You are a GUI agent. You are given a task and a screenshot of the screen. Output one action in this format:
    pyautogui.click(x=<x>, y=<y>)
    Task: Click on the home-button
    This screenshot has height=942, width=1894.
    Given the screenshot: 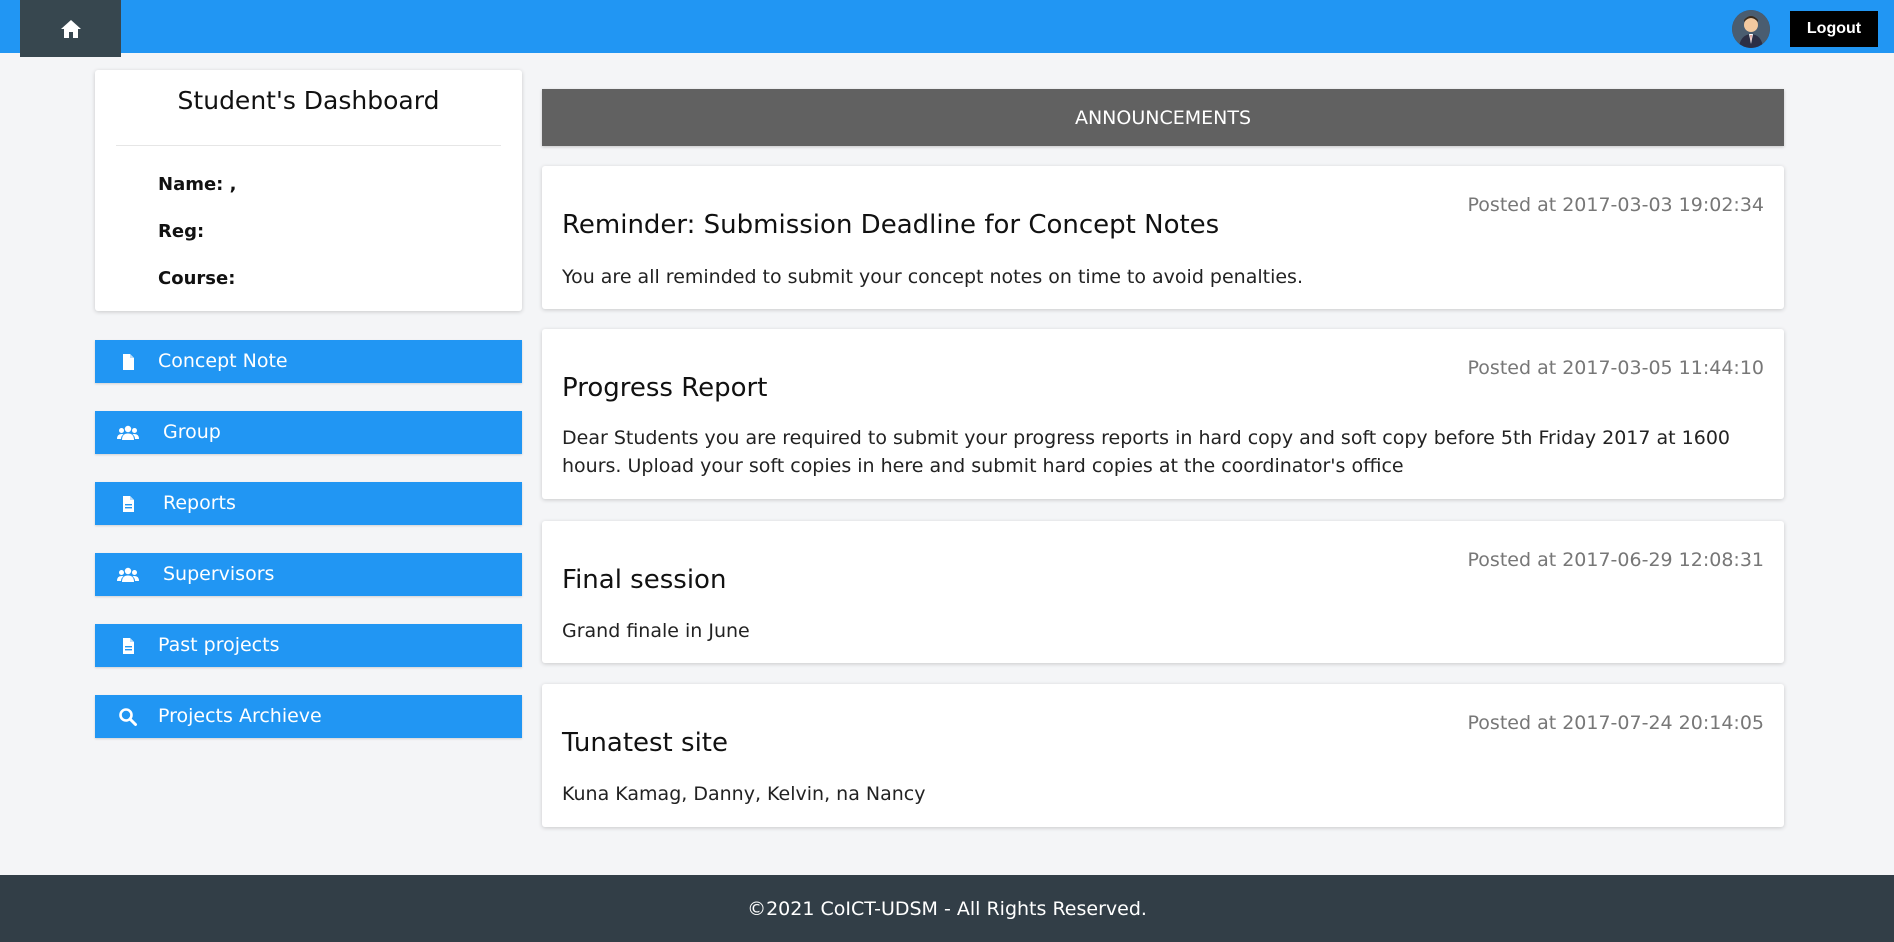 What is the action you would take?
    pyautogui.click(x=70, y=28)
    